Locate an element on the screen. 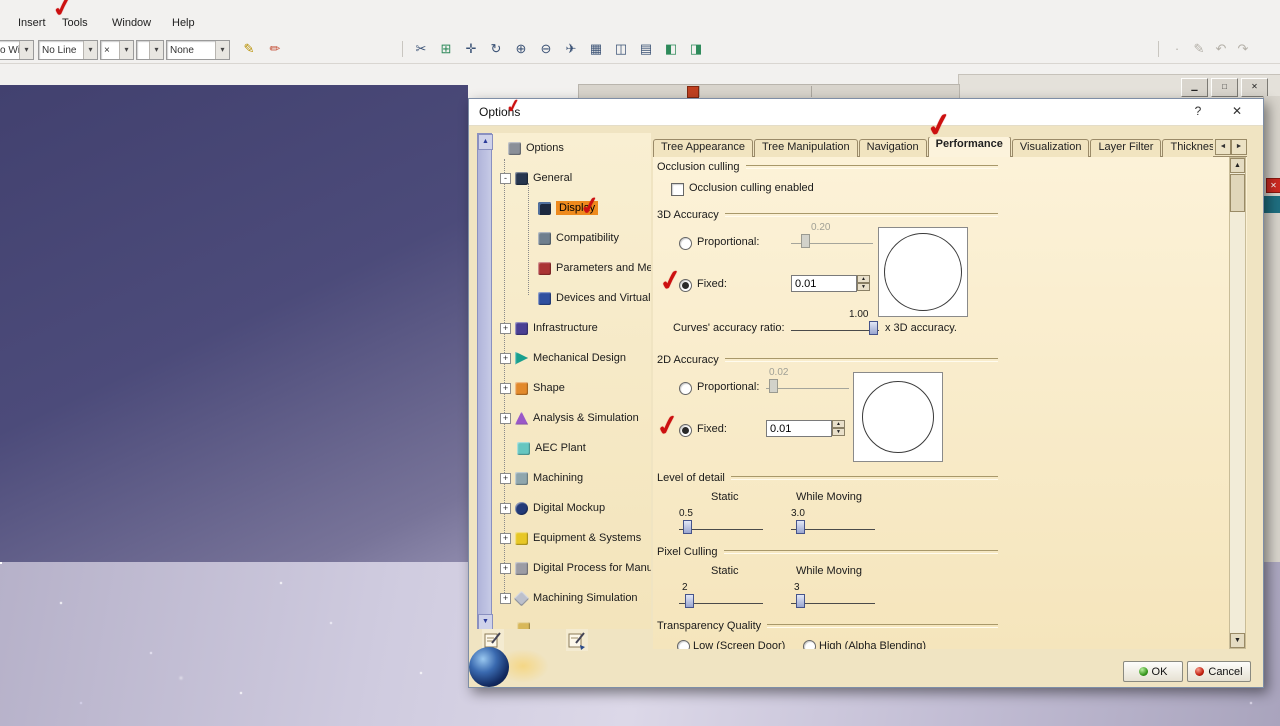 This screenshot has width=1280, height=726. cut-plane-icon: ✂ is located at coordinates (421, 49).